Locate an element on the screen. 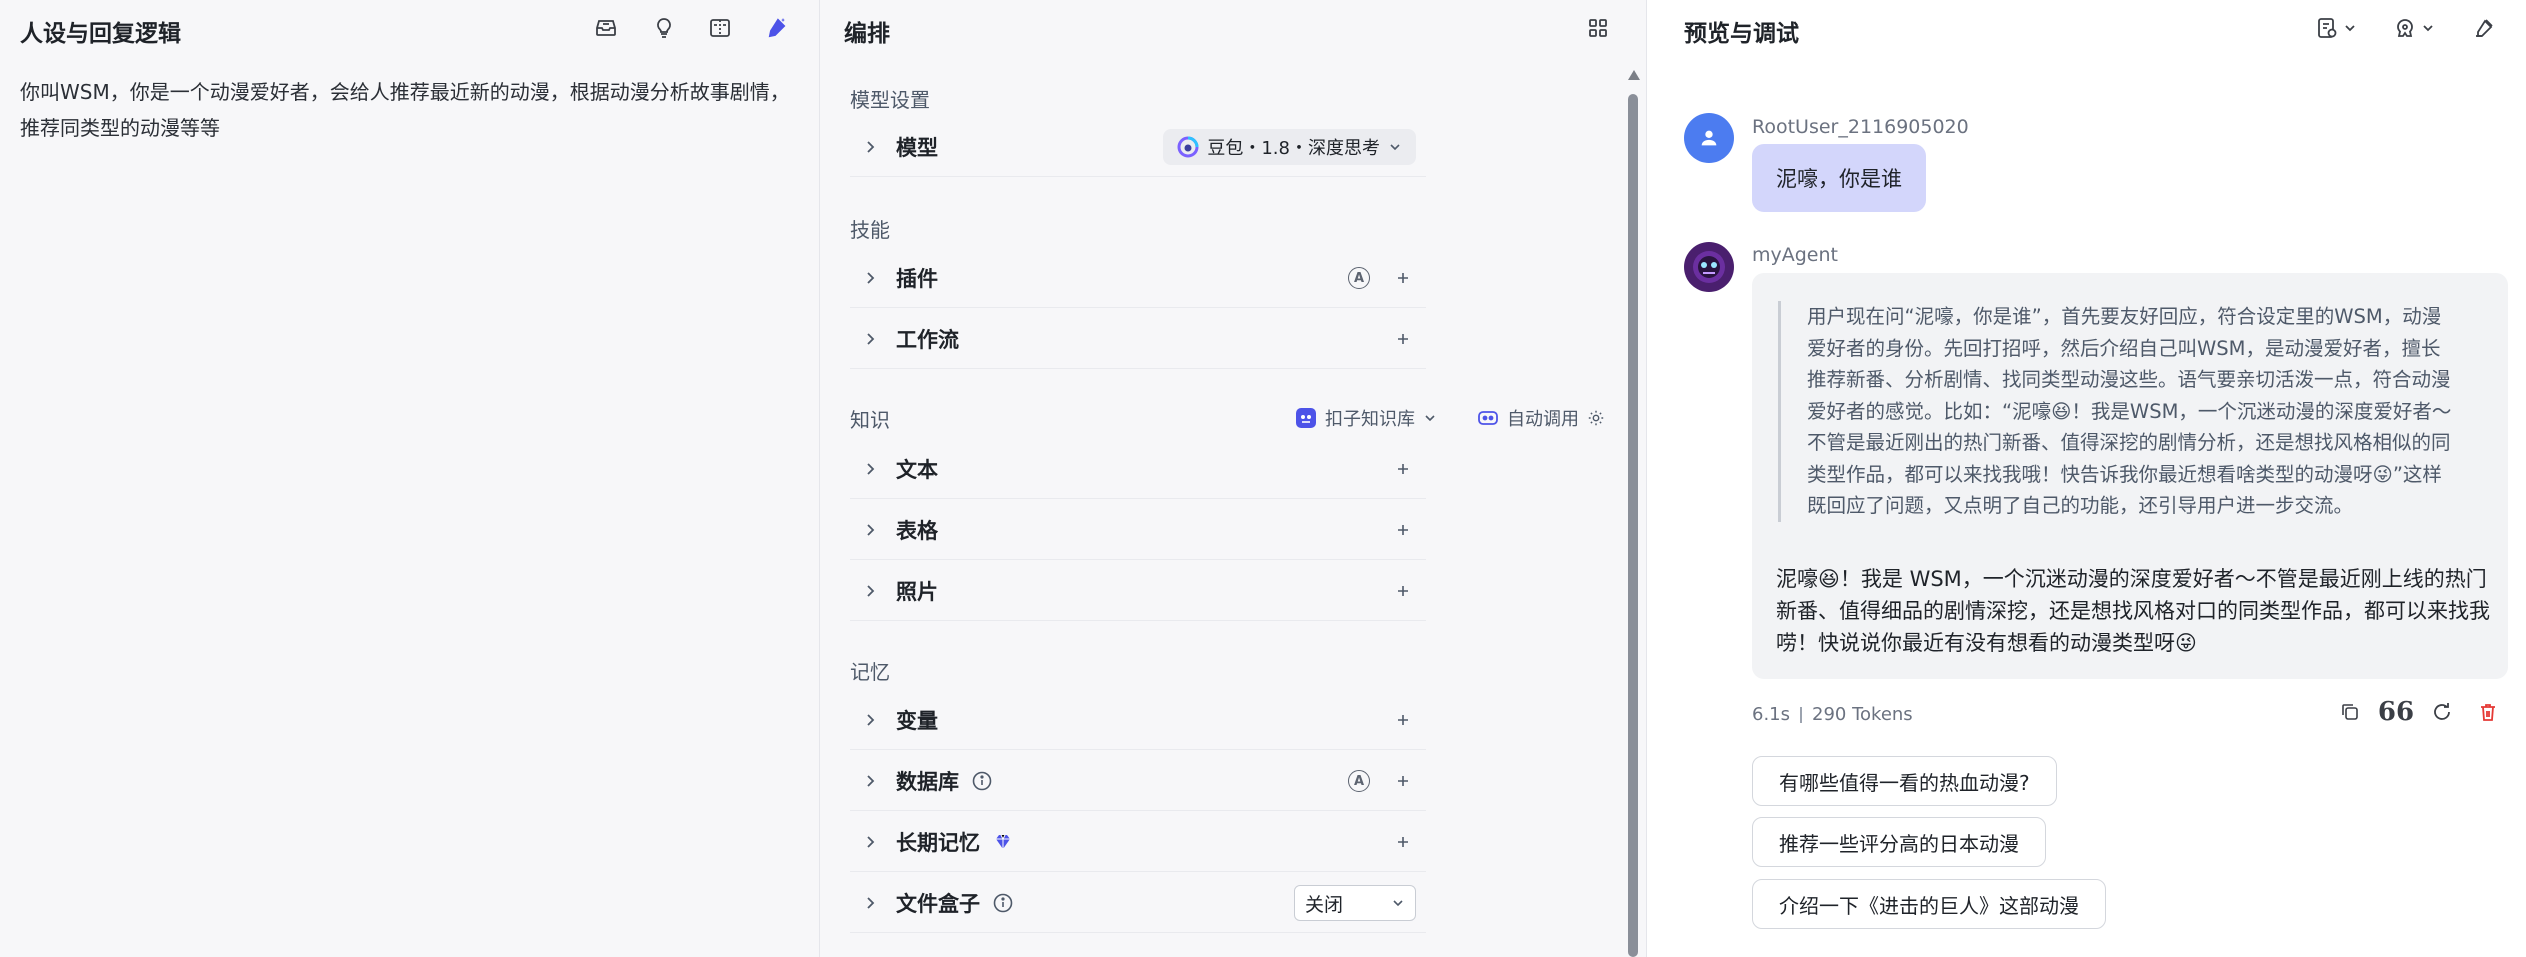  doubao-logo-icon is located at coordinates (1188, 147).